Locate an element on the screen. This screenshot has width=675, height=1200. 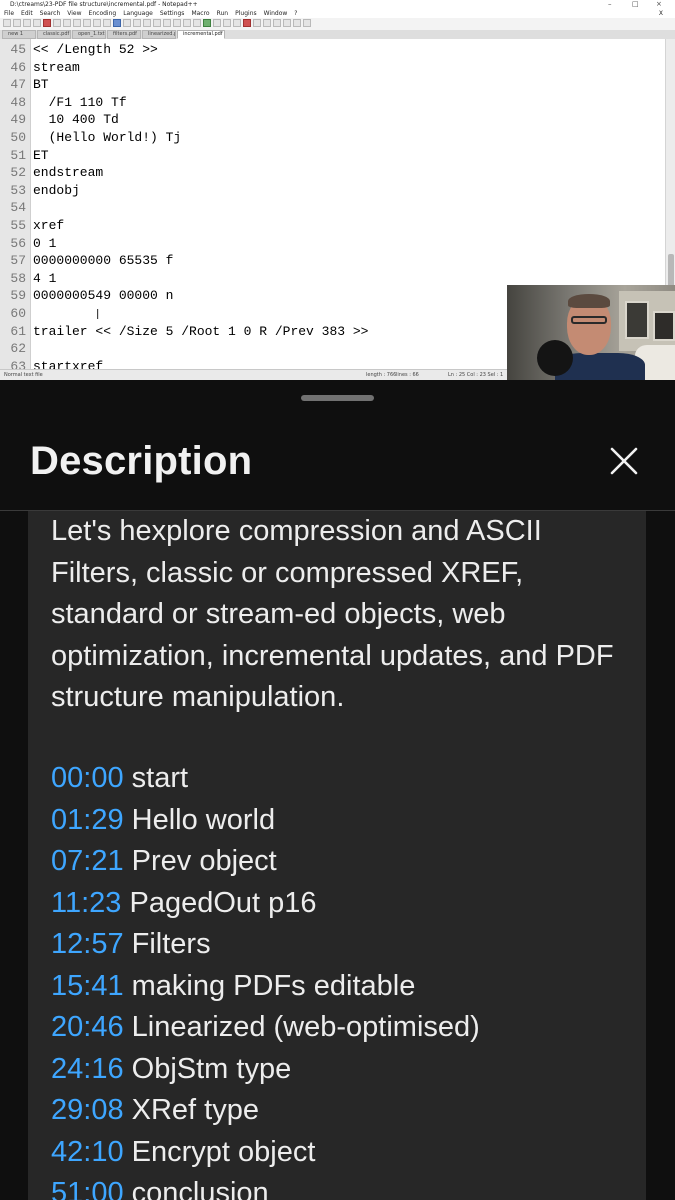
chapter-label: Hello world is located at coordinates (203, 819).